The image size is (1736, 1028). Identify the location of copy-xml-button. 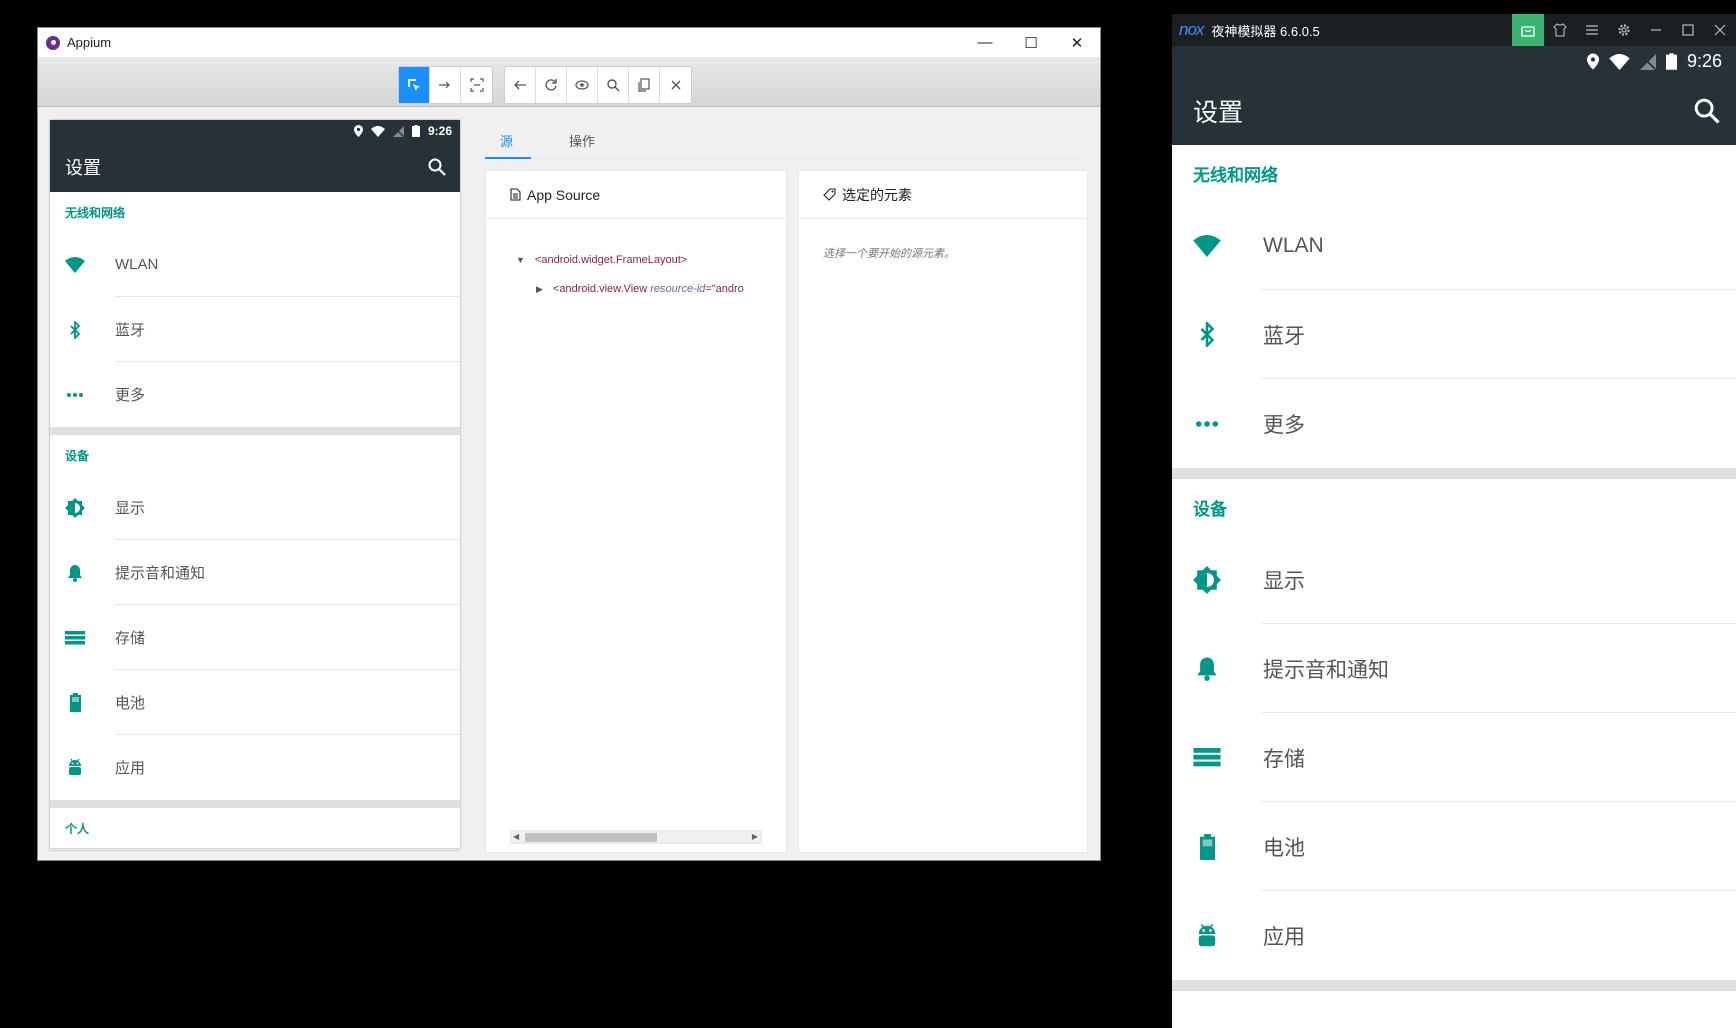
(644, 85).